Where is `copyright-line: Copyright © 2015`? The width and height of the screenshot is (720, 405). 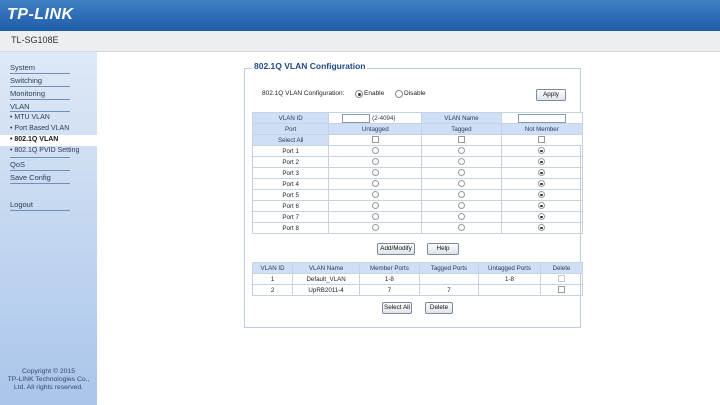
copyright-line: Copyright © 2015 is located at coordinates (48, 371).